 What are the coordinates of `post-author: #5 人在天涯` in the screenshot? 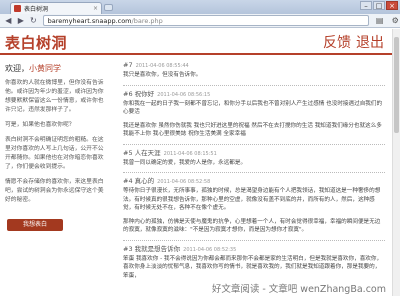 It's located at (142, 152).